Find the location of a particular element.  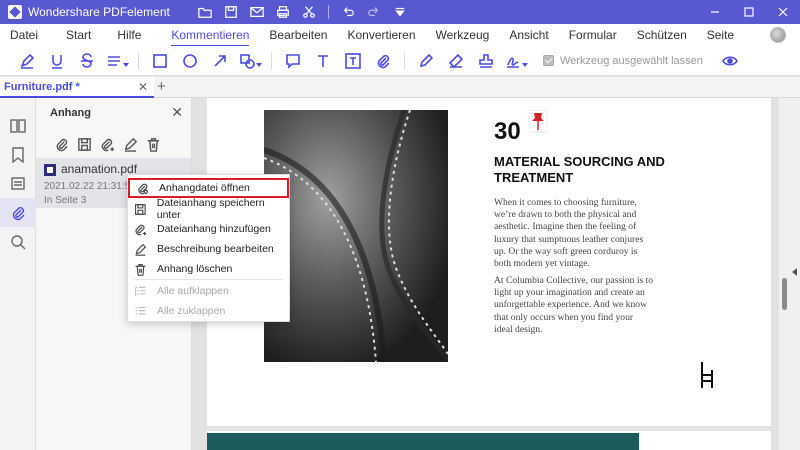

attachment-date: 2021.02.22 21:31:50 is located at coordinates (90, 186).